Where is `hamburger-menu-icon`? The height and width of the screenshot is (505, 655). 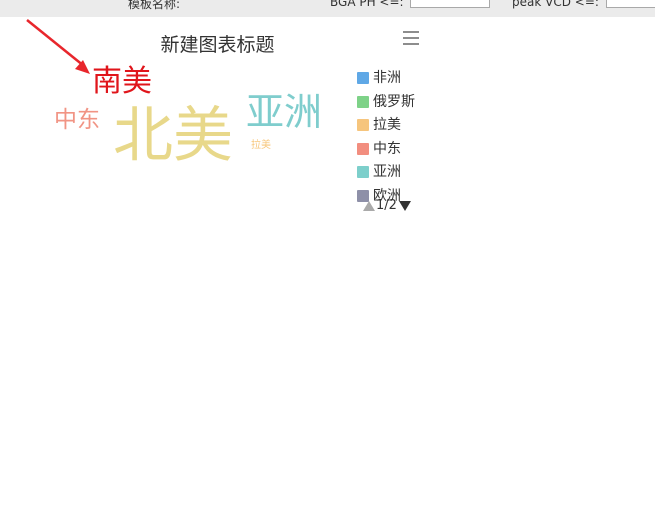
hamburger-menu-icon is located at coordinates (411, 38).